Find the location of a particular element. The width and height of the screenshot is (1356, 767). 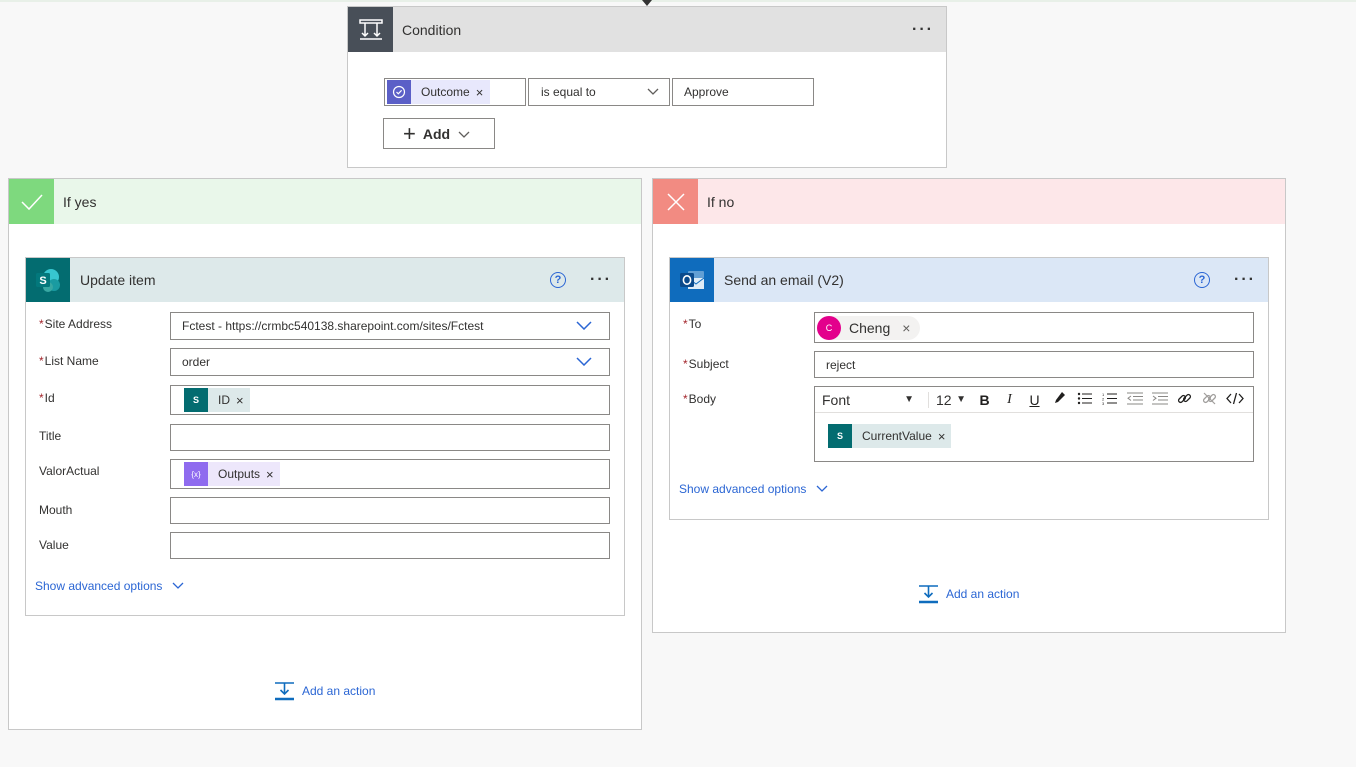

update-item-title: Update item is located at coordinates (118, 280).